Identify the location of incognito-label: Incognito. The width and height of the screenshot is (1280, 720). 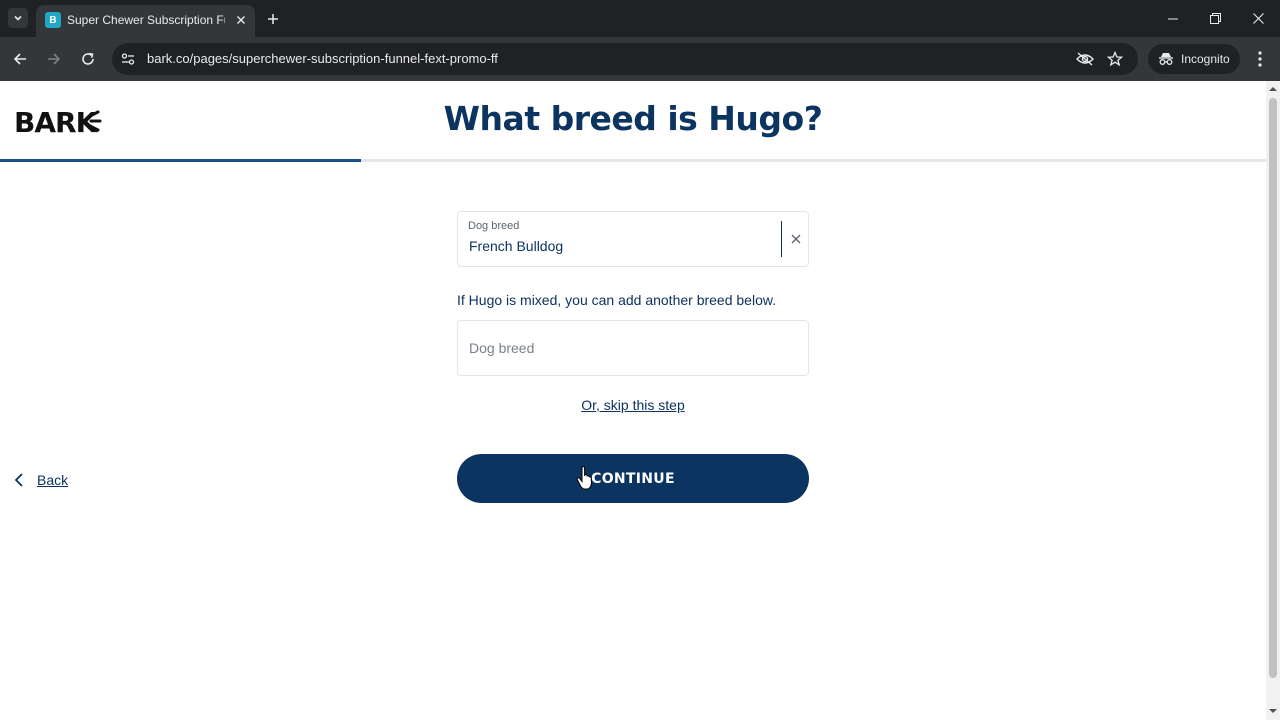
(1205, 59).